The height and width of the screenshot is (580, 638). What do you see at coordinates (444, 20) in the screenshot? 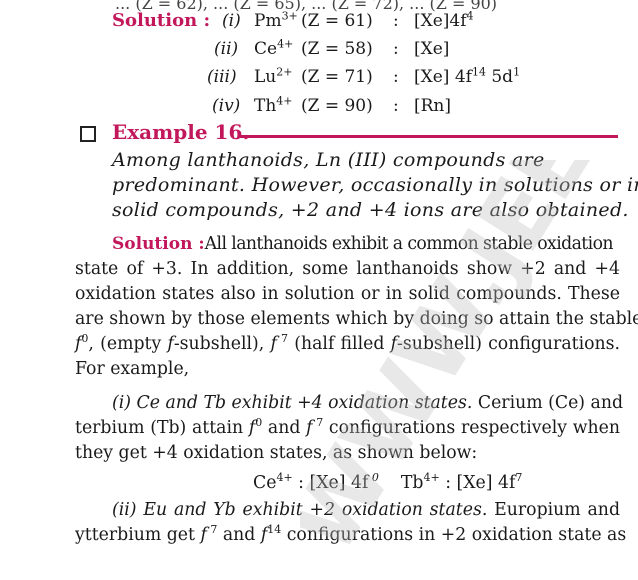
I see `electron-configuration: [Xe]4f4` at bounding box center [444, 20].